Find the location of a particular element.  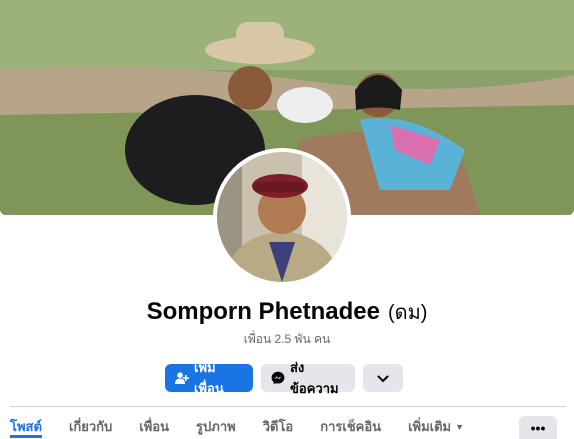

tab-videos: วิดีโอ is located at coordinates (278, 426).